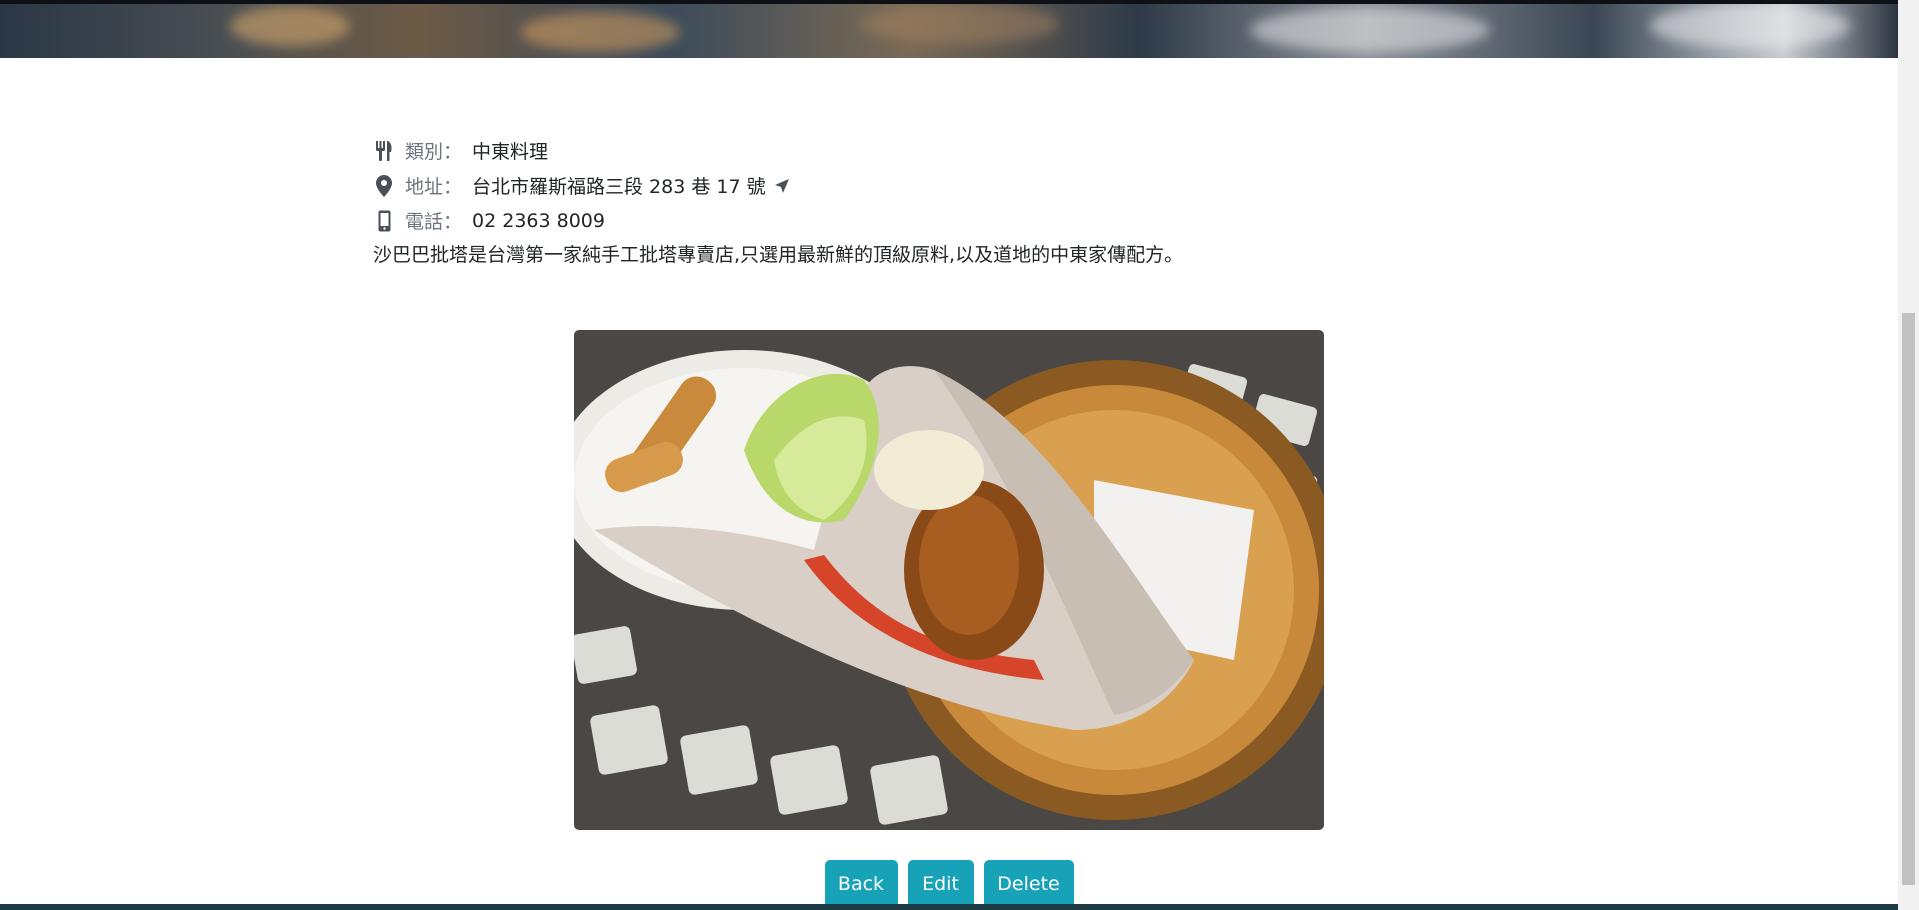  Describe the element at coordinates (861, 884) in the screenshot. I see `back-button: Back` at that location.